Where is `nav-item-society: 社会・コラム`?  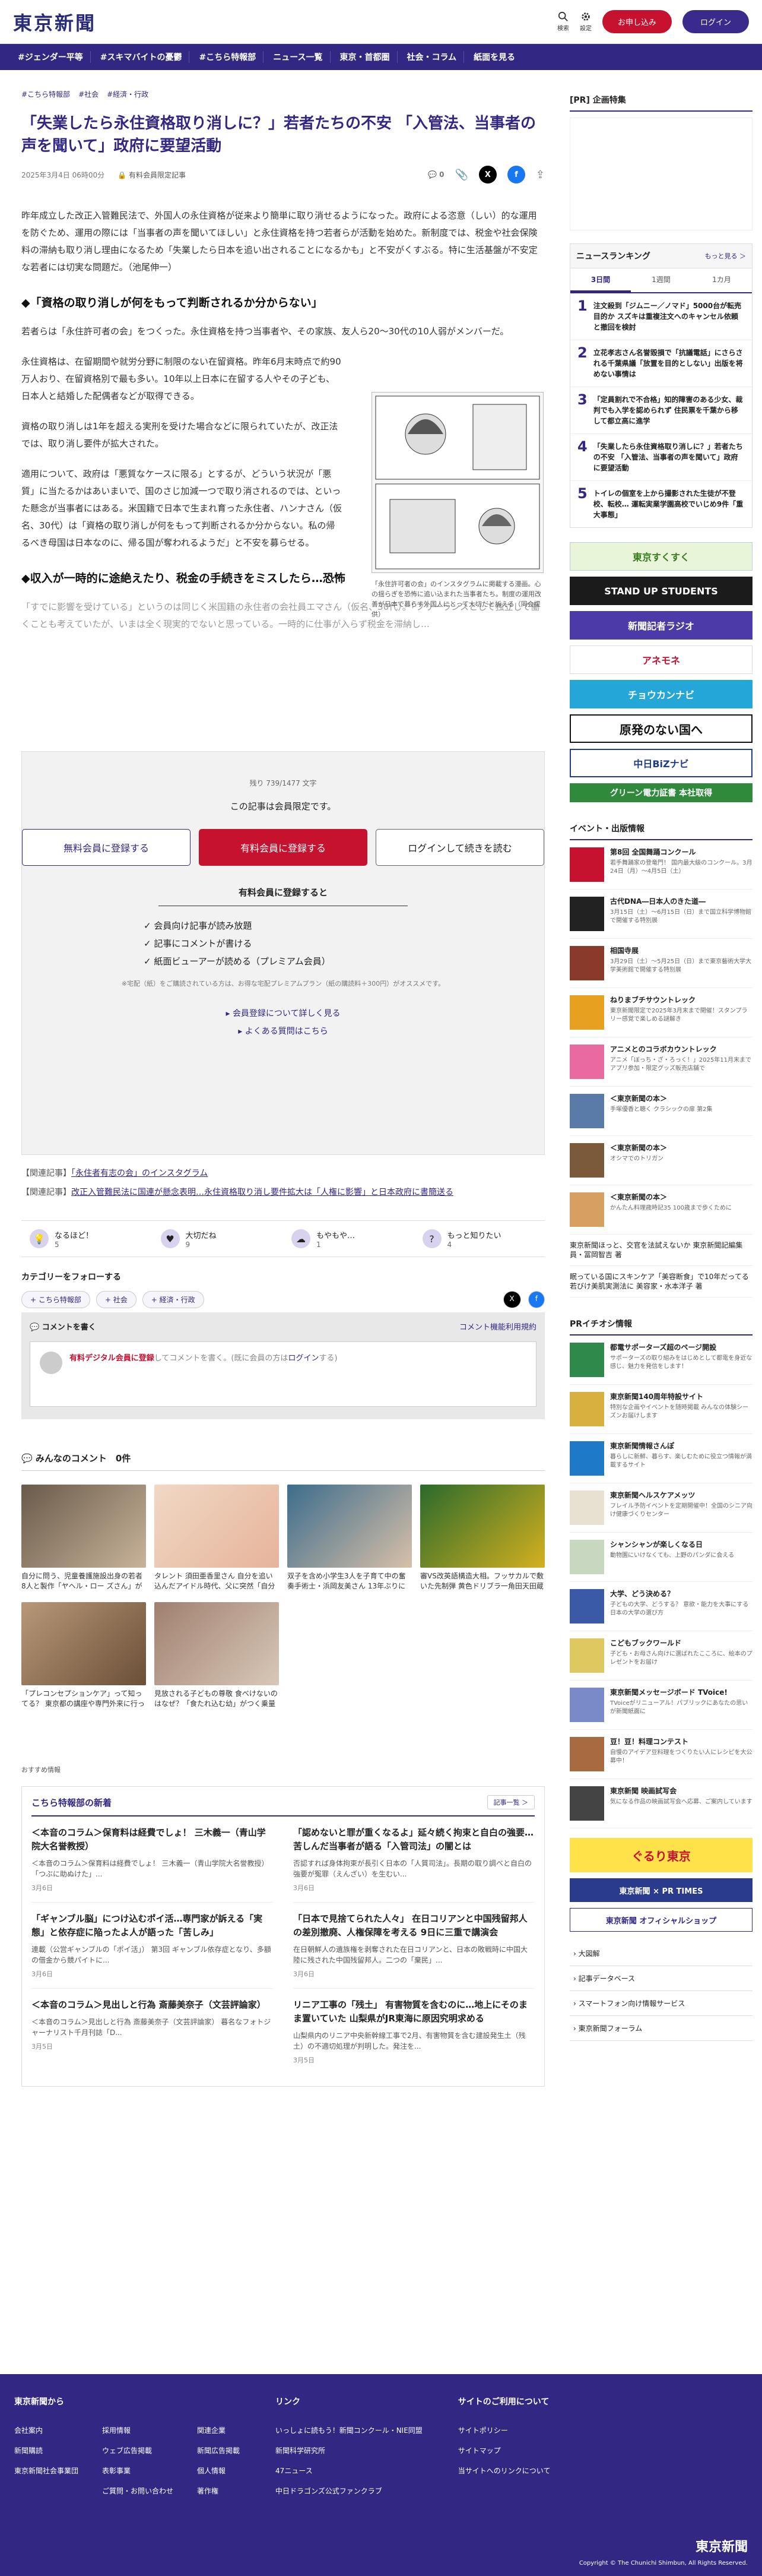 nav-item-society: 社会・コラム is located at coordinates (432, 57).